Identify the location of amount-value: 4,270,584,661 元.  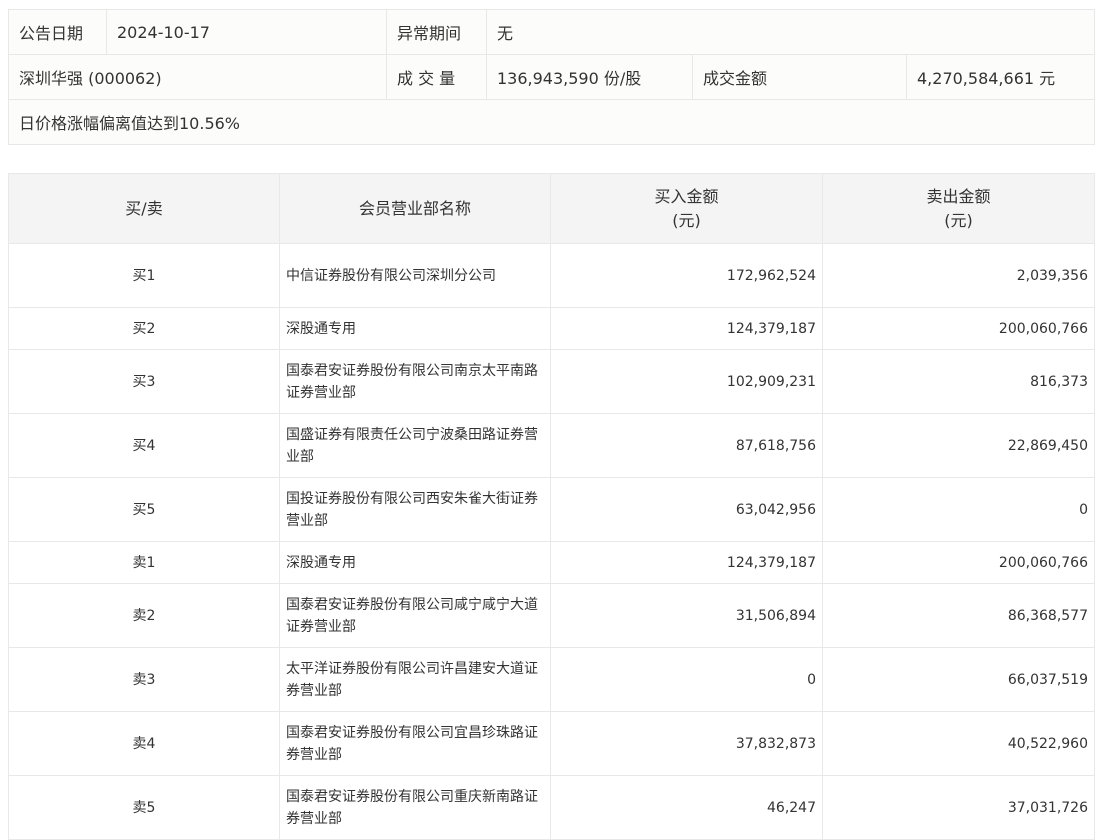
(1000, 77).